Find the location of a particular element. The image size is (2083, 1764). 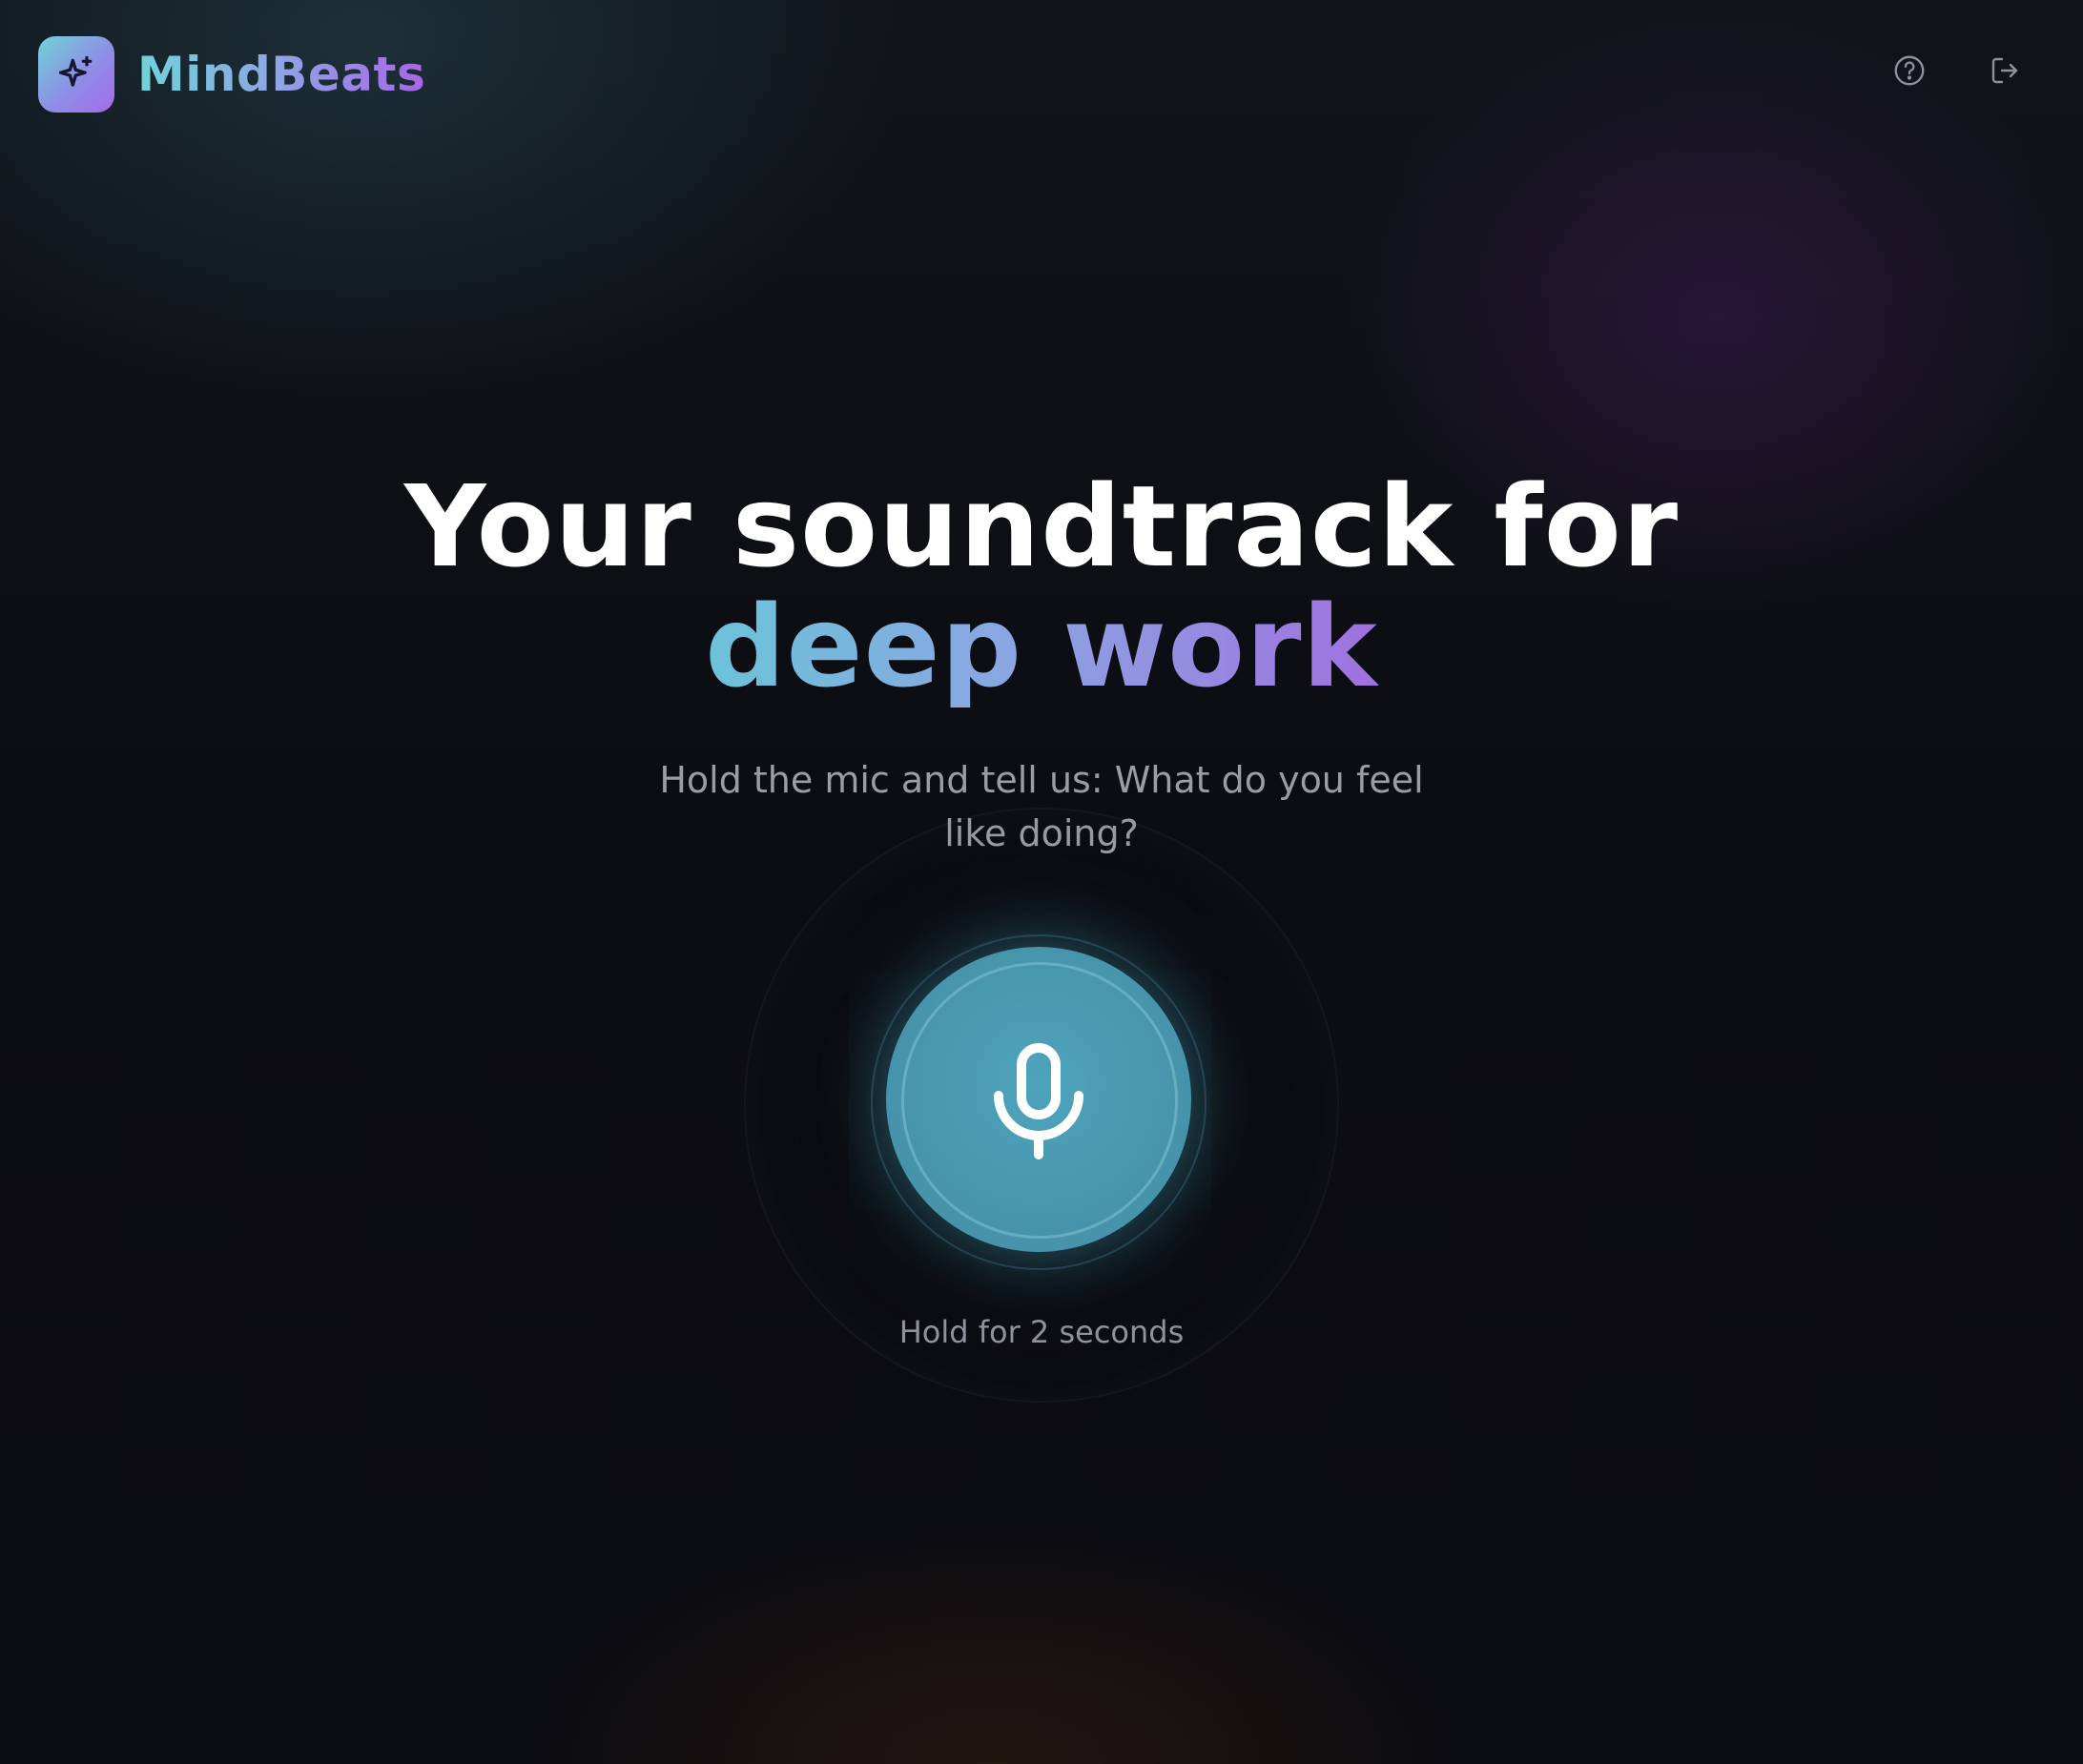

headline-line-2: deep work is located at coordinates (1041, 647).